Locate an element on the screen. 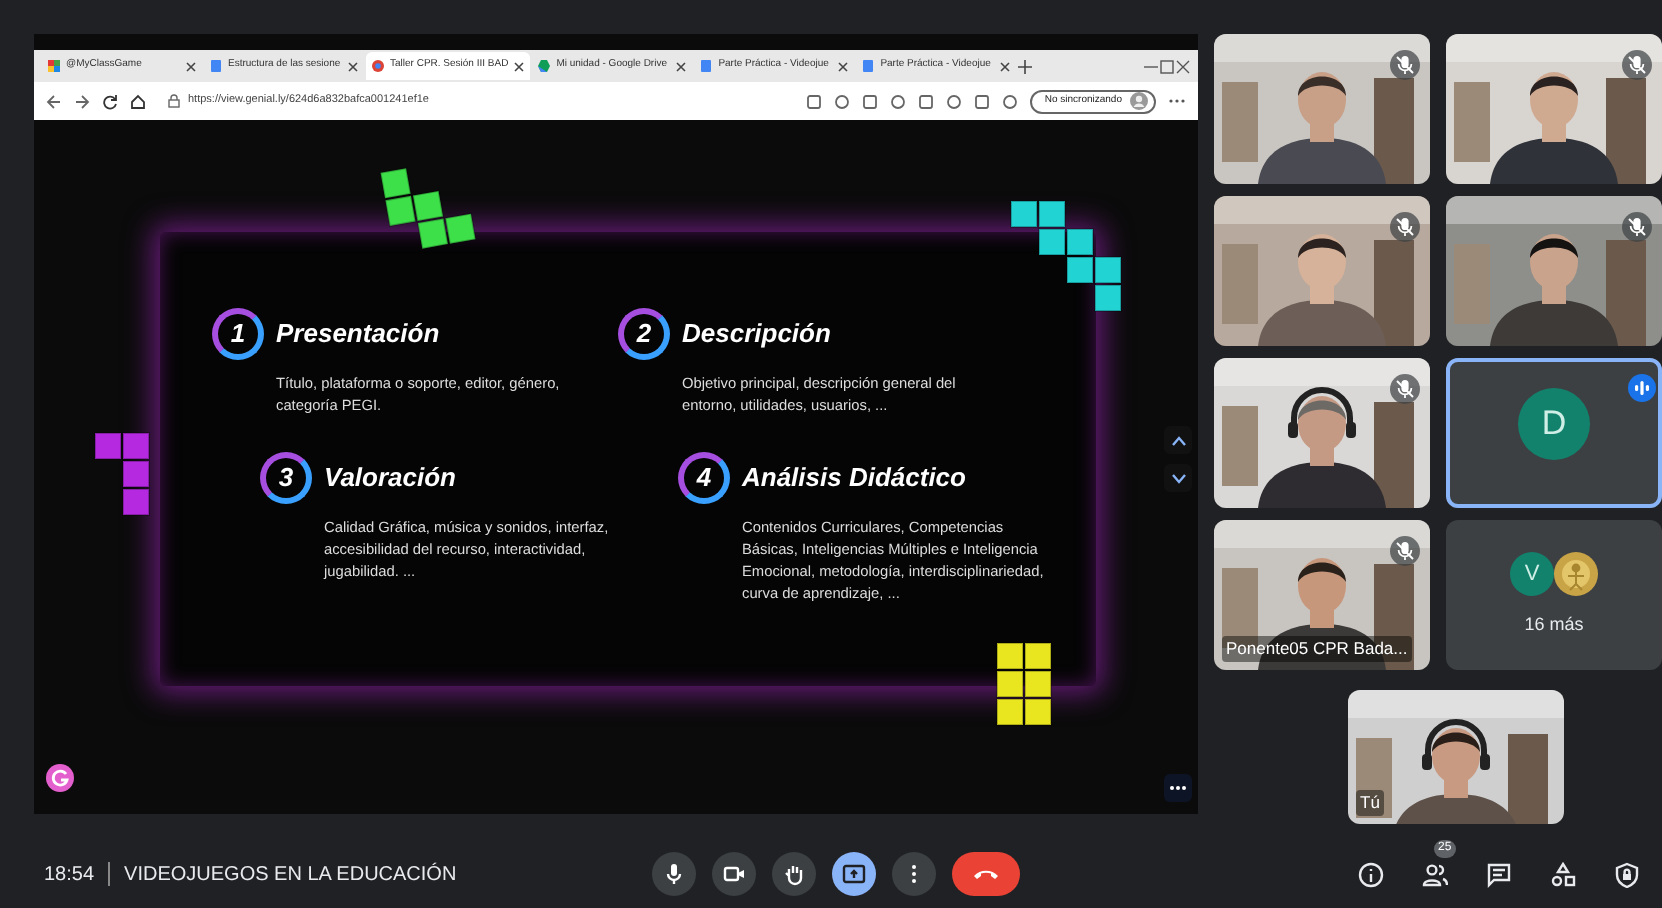 The height and width of the screenshot is (908, 1662). block-piece-drawing is located at coordinates (122, 474).